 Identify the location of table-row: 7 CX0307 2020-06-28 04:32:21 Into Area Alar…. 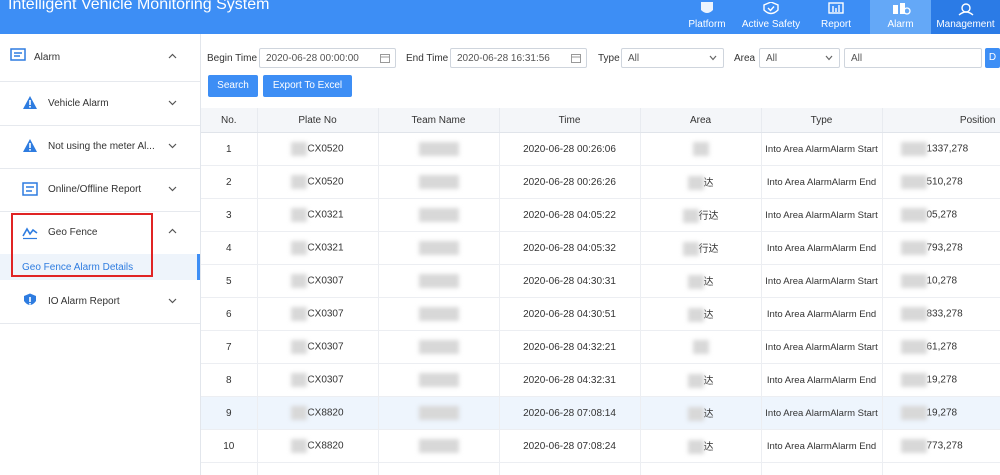
(600, 347).